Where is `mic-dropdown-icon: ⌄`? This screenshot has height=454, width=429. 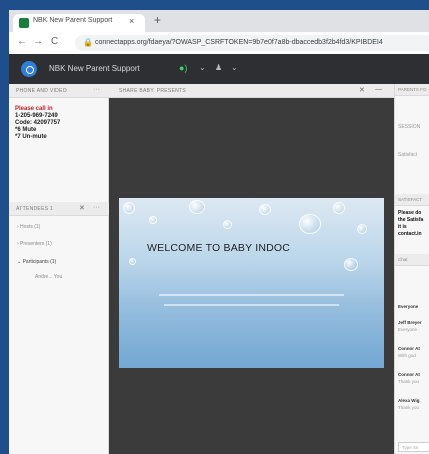
mic-dropdown-icon: ⌄ is located at coordinates (202, 67).